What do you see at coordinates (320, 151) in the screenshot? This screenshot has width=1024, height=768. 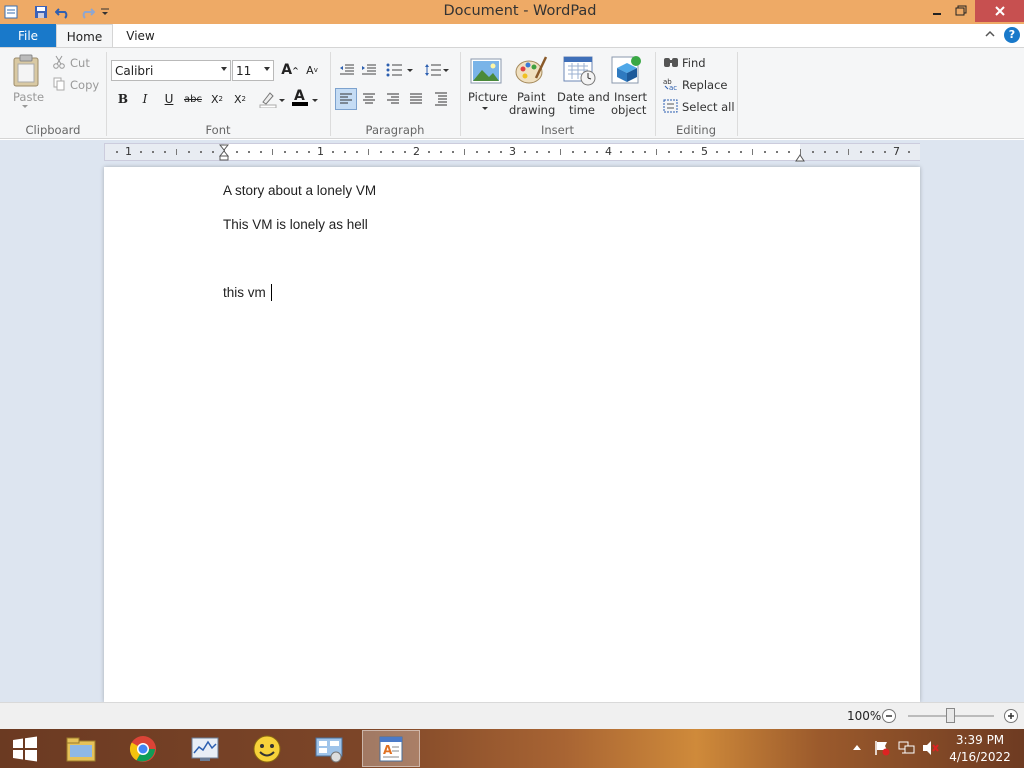 I see `ruler-number: 1` at bounding box center [320, 151].